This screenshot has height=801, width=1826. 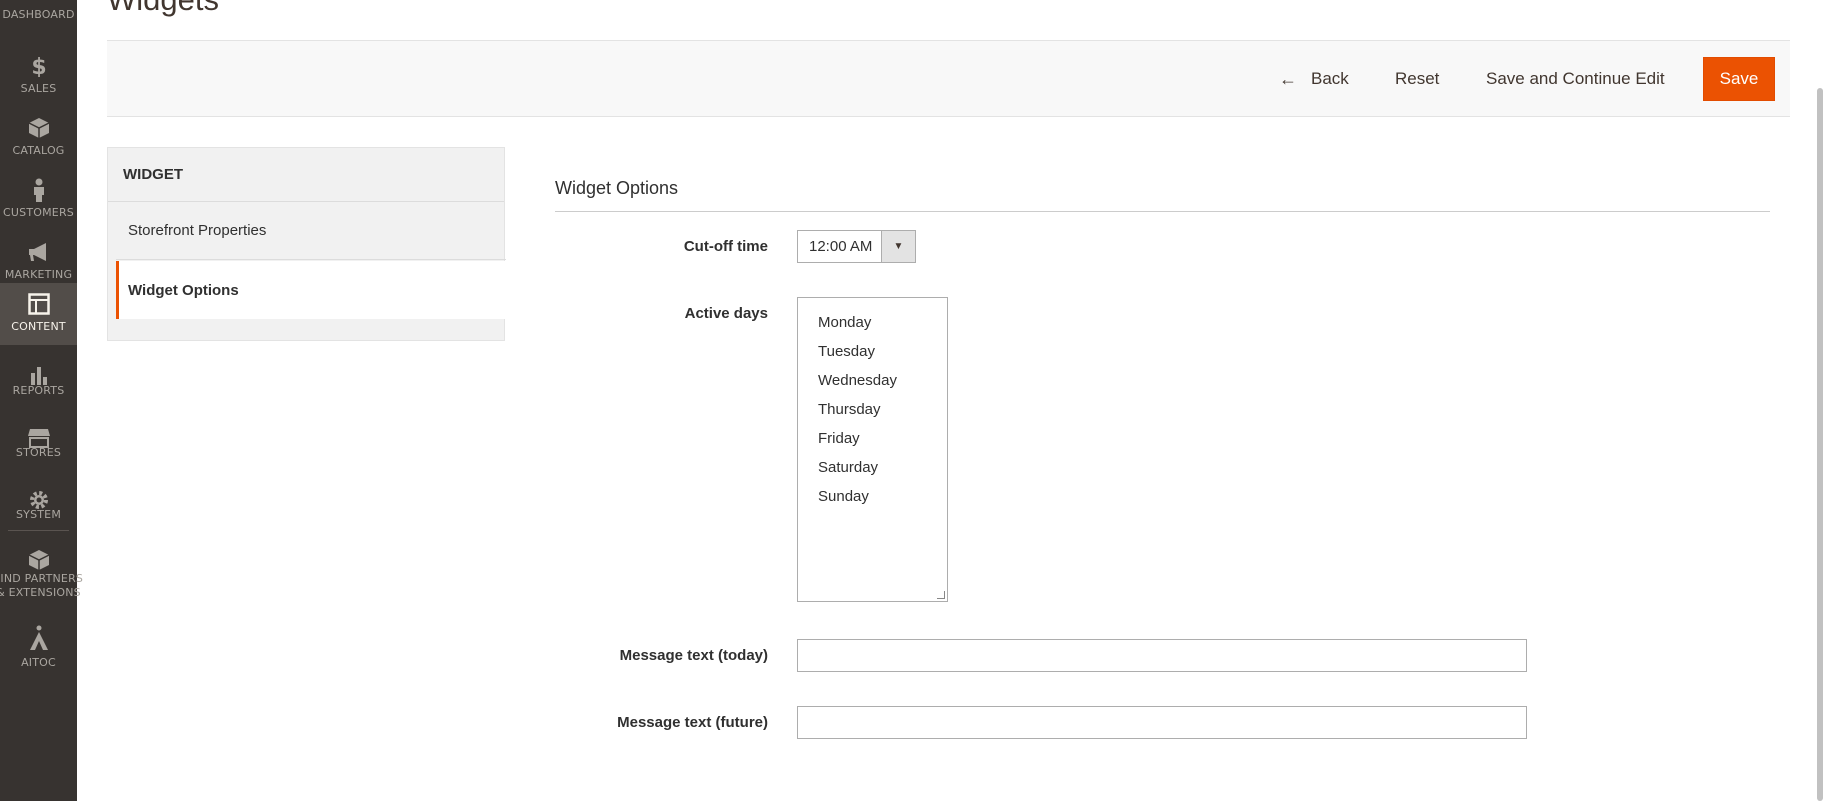 I want to click on save-and-continue-label: Save and Continue Edit, so click(x=1575, y=78).